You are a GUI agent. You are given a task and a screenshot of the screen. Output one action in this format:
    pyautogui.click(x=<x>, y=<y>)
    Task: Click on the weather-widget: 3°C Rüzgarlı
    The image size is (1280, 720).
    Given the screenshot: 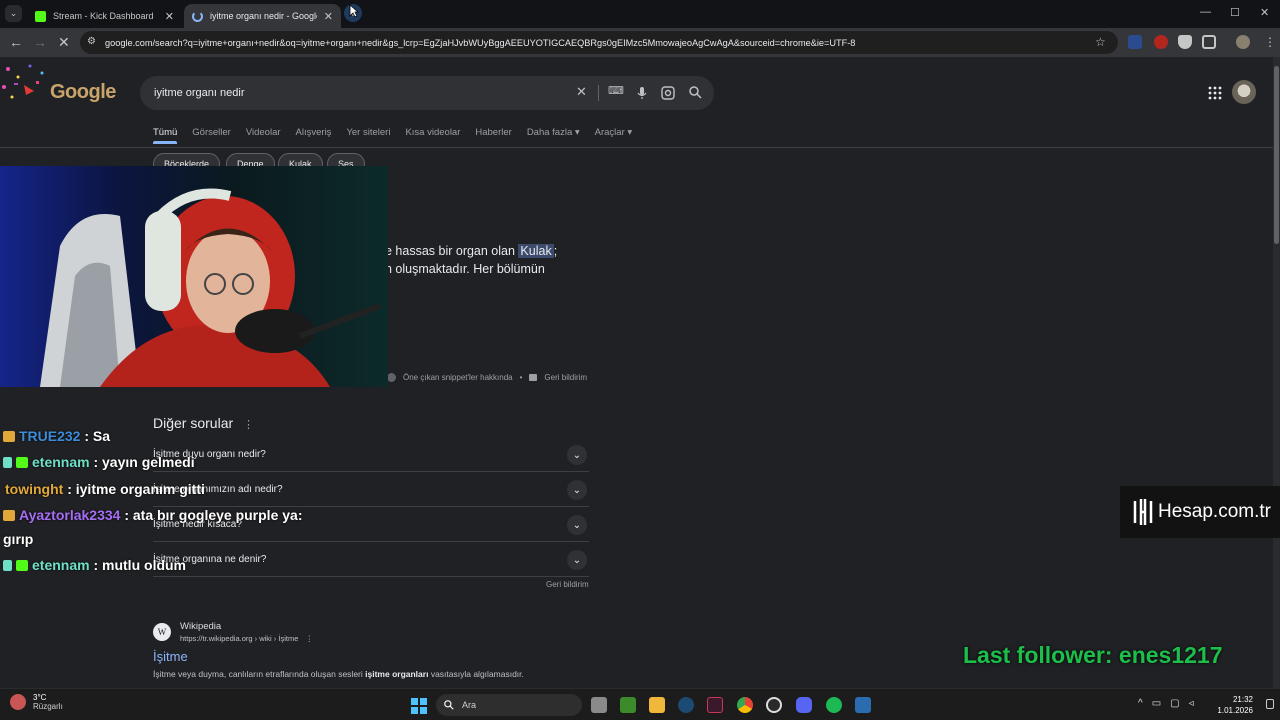 What is the action you would take?
    pyautogui.click(x=36, y=702)
    